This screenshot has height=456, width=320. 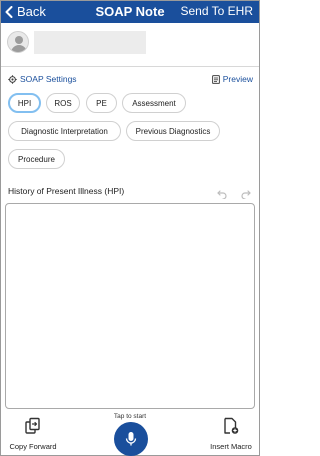 What do you see at coordinates (130, 12) in the screenshot?
I see `nav-bar: Back SOAP Note Send To EHR` at bounding box center [130, 12].